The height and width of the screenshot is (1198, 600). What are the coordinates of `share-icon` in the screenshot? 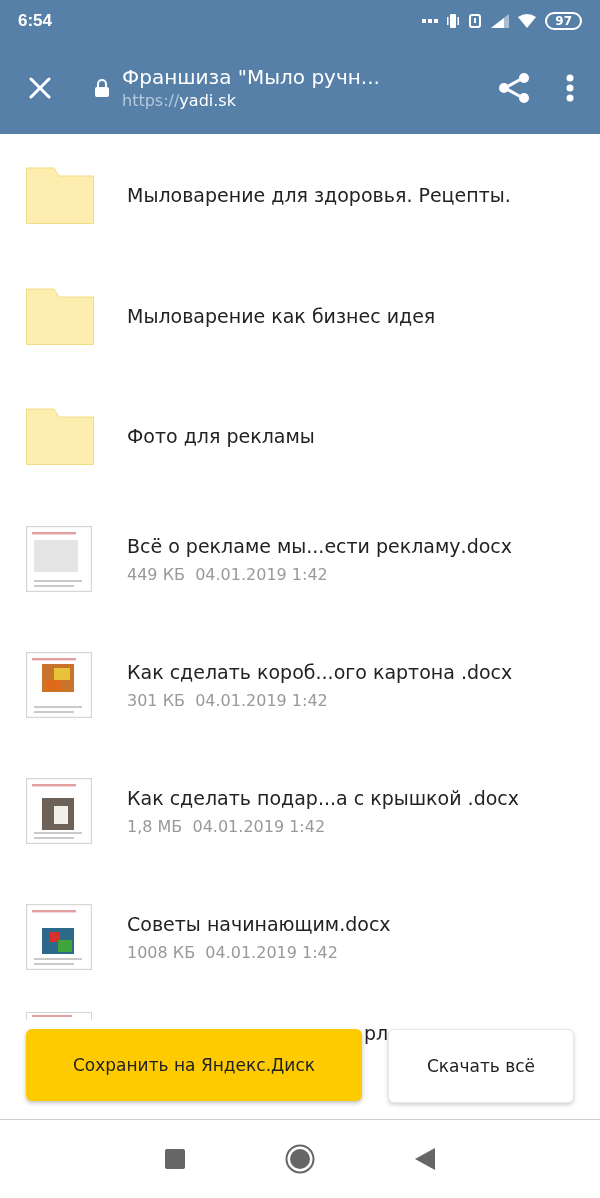 It's located at (514, 88).